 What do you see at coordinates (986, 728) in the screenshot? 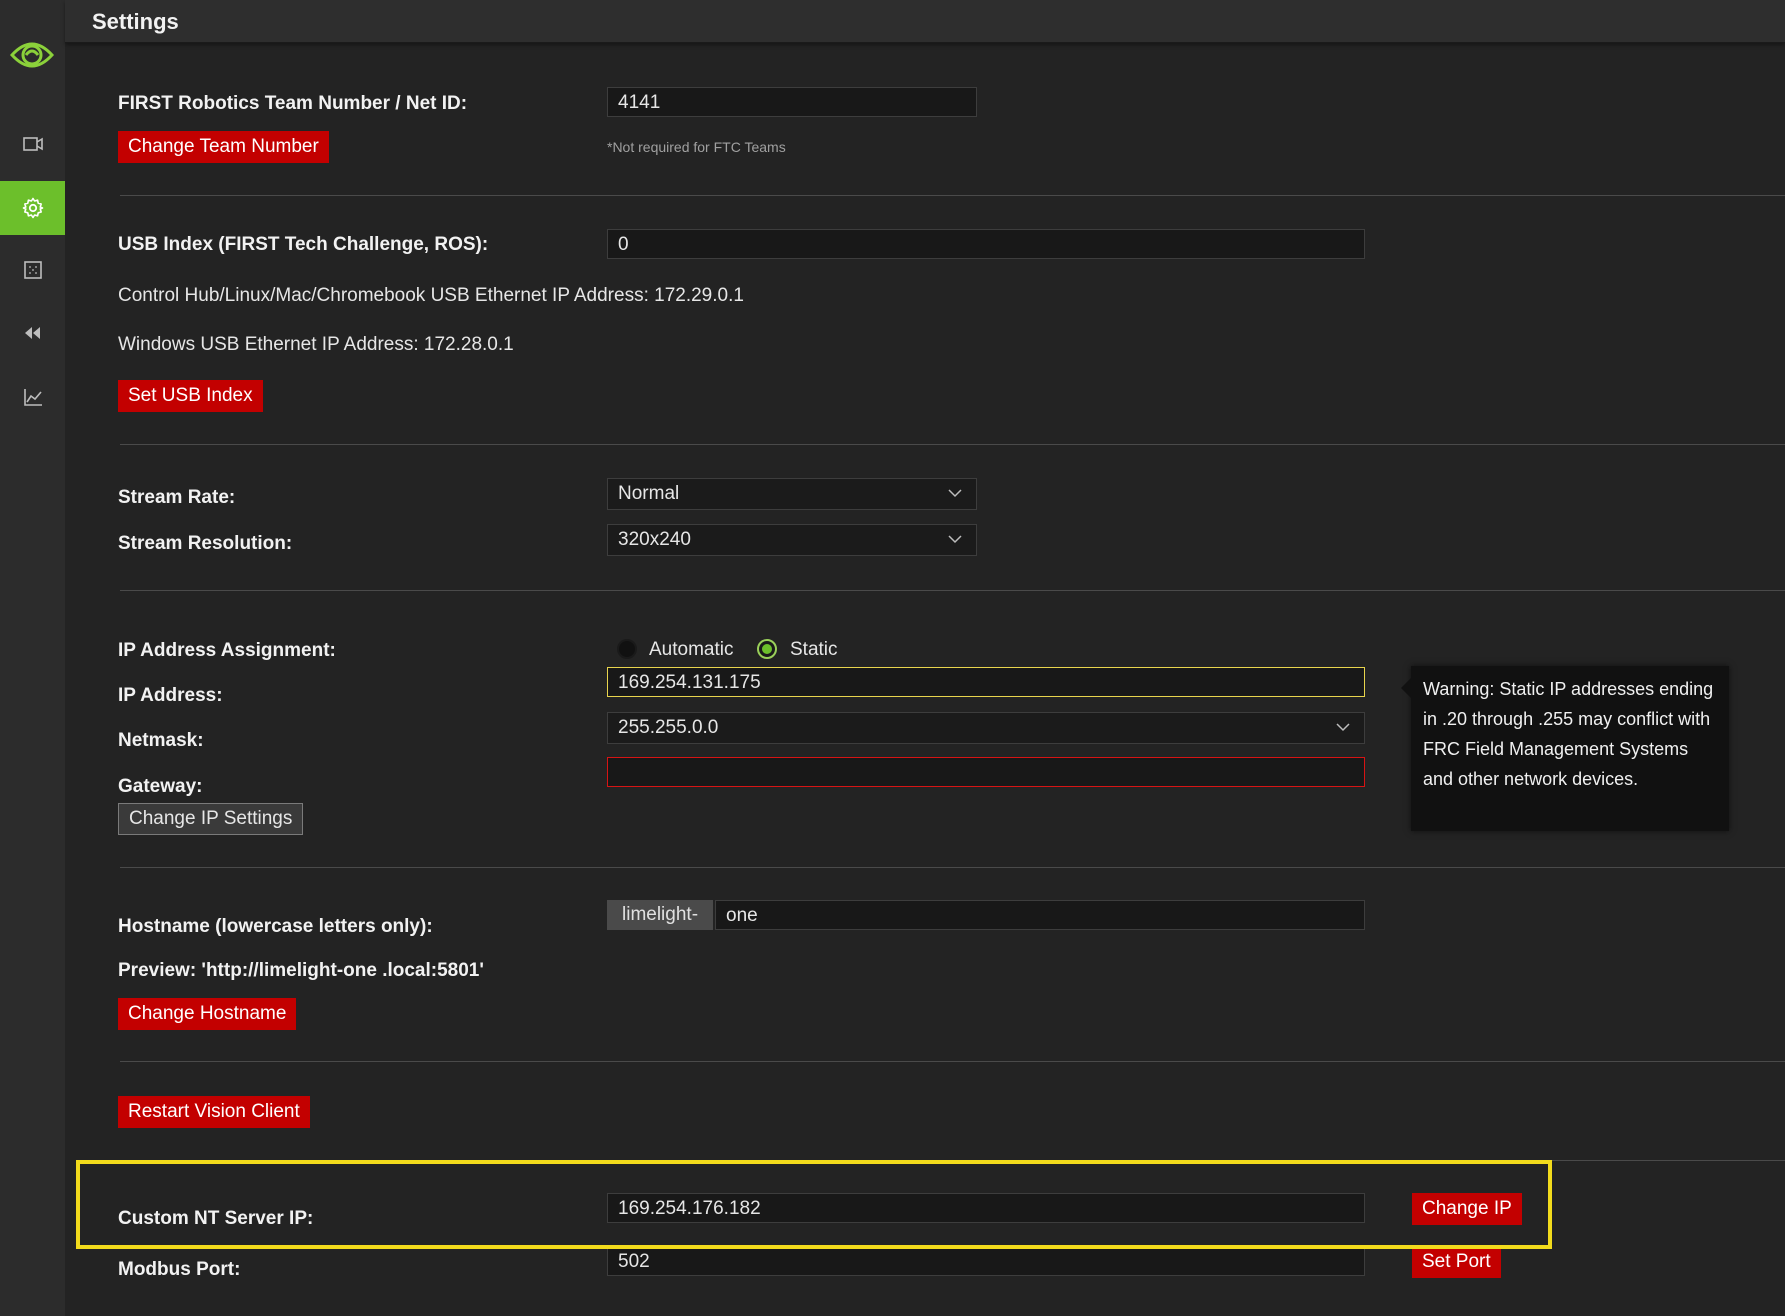
I see `netmask-select: 255.255.0.0` at bounding box center [986, 728].